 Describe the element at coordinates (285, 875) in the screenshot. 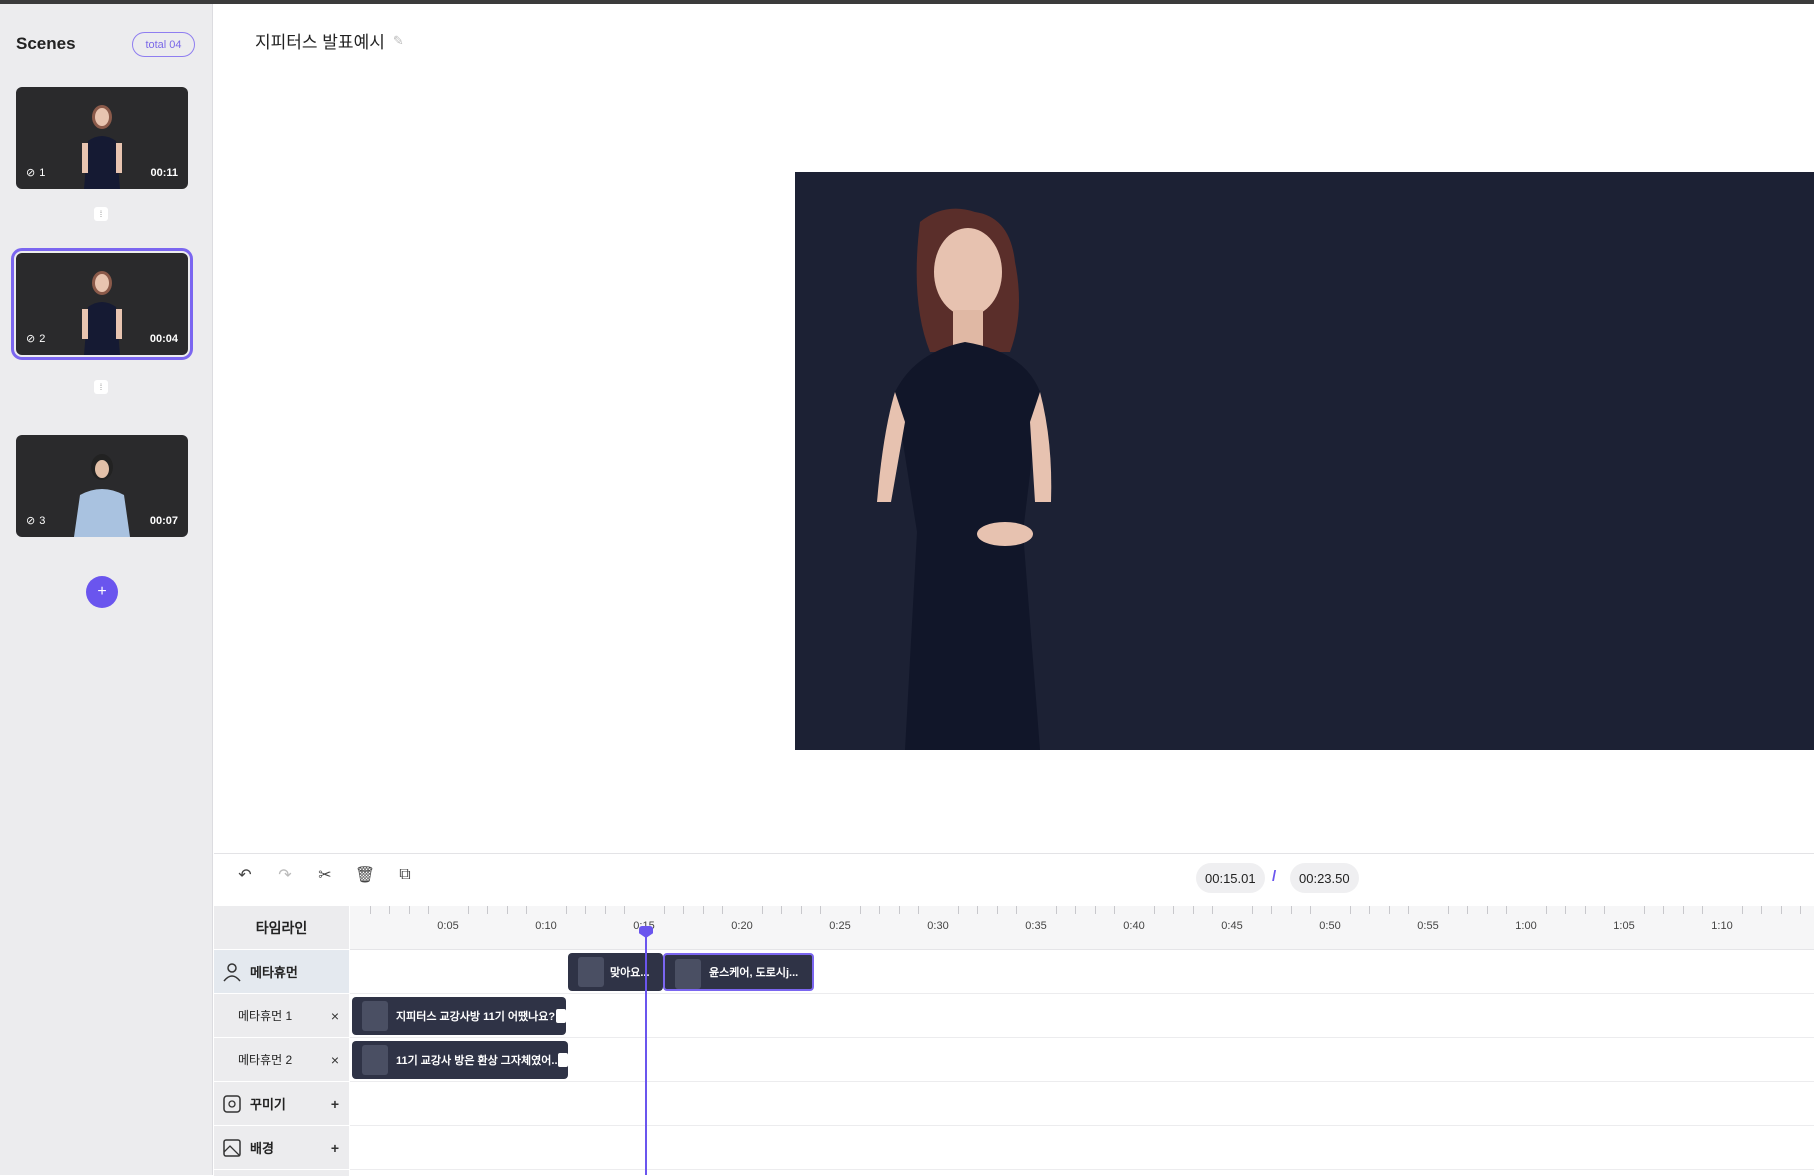

I see `redo-icon: ↷` at that location.